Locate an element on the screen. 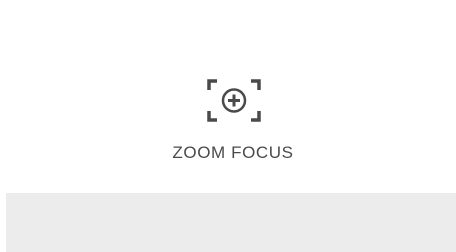  zoom-focus-icon is located at coordinates (234, 100).